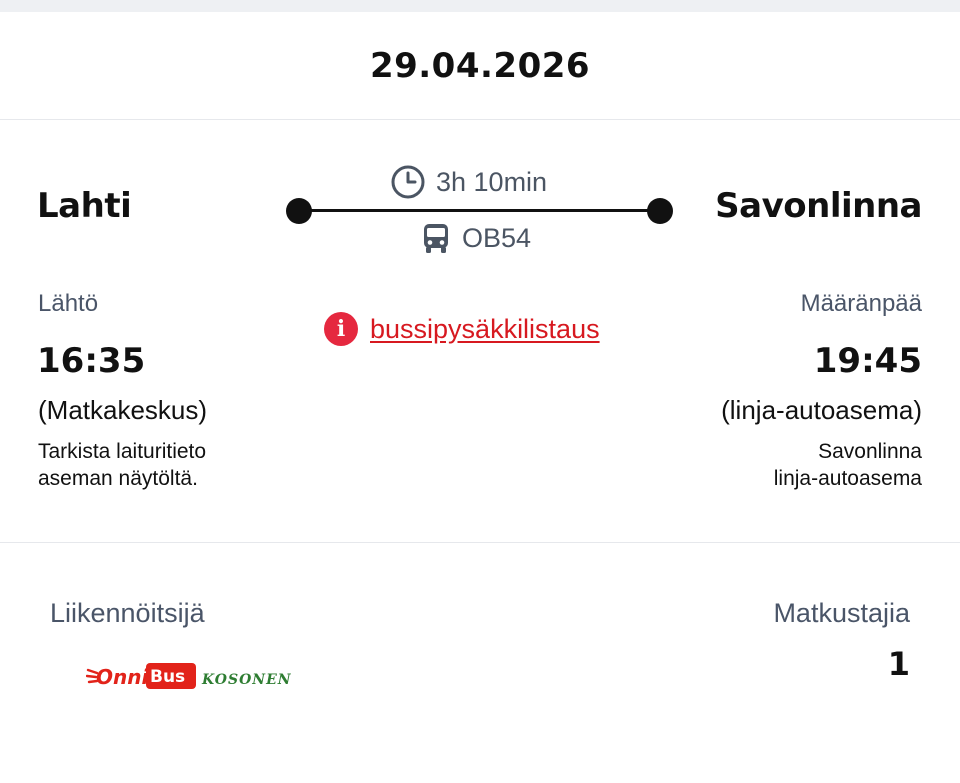  I want to click on destination-city: Savonlinna, so click(818, 206).